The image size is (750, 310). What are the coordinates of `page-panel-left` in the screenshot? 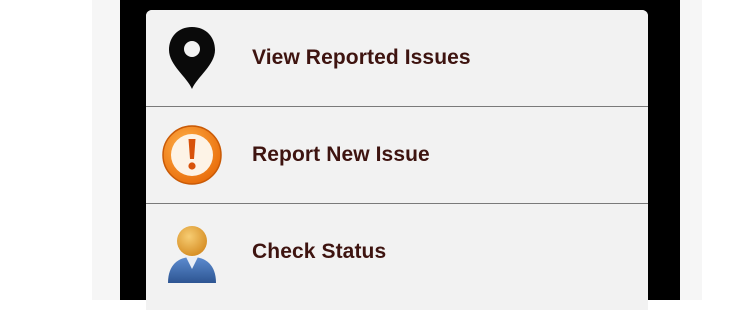 It's located at (106, 150).